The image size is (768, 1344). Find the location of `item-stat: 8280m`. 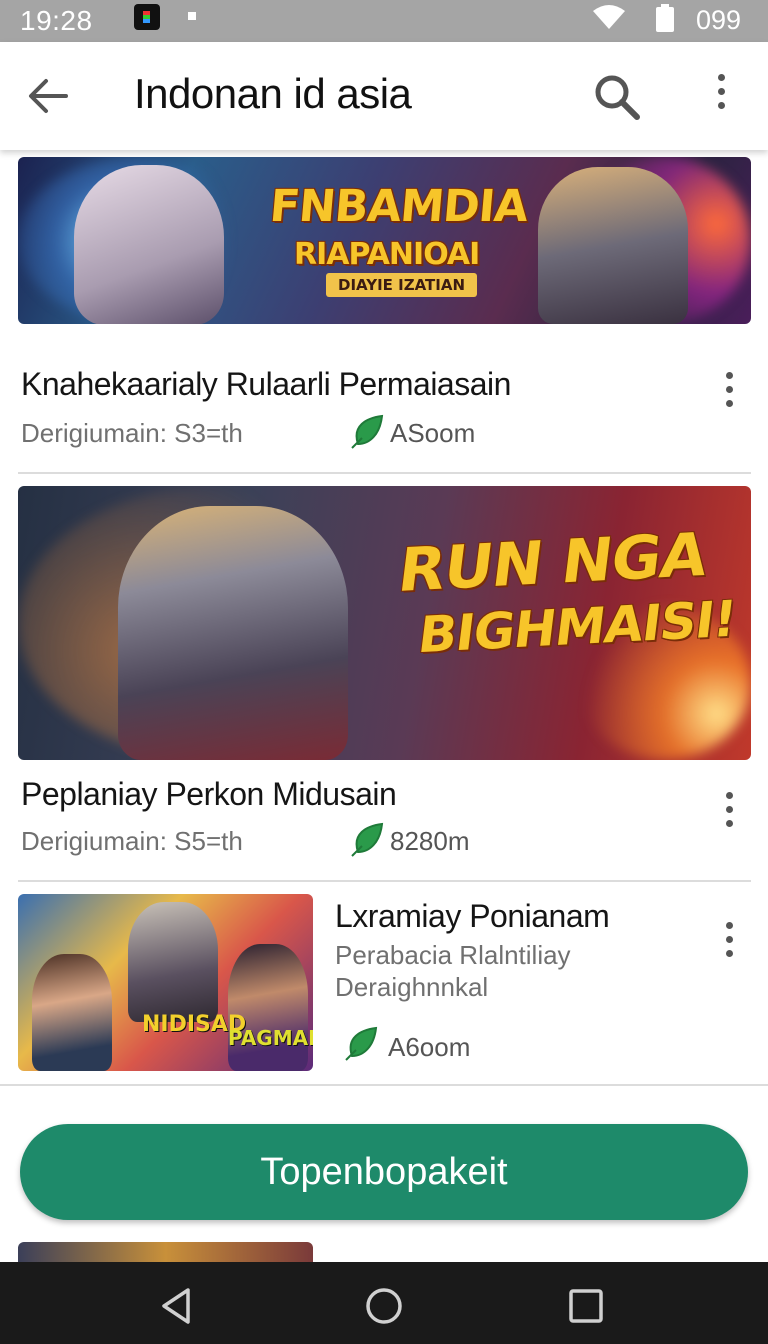

item-stat: 8280m is located at coordinates (430, 841).